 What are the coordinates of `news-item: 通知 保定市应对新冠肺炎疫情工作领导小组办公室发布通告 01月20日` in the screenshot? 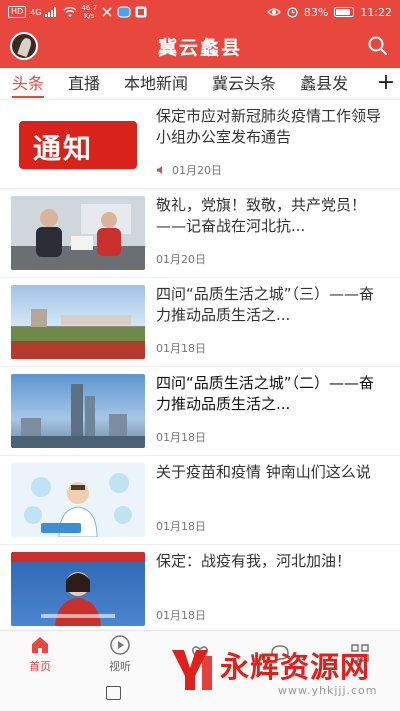 It's located at (200, 144).